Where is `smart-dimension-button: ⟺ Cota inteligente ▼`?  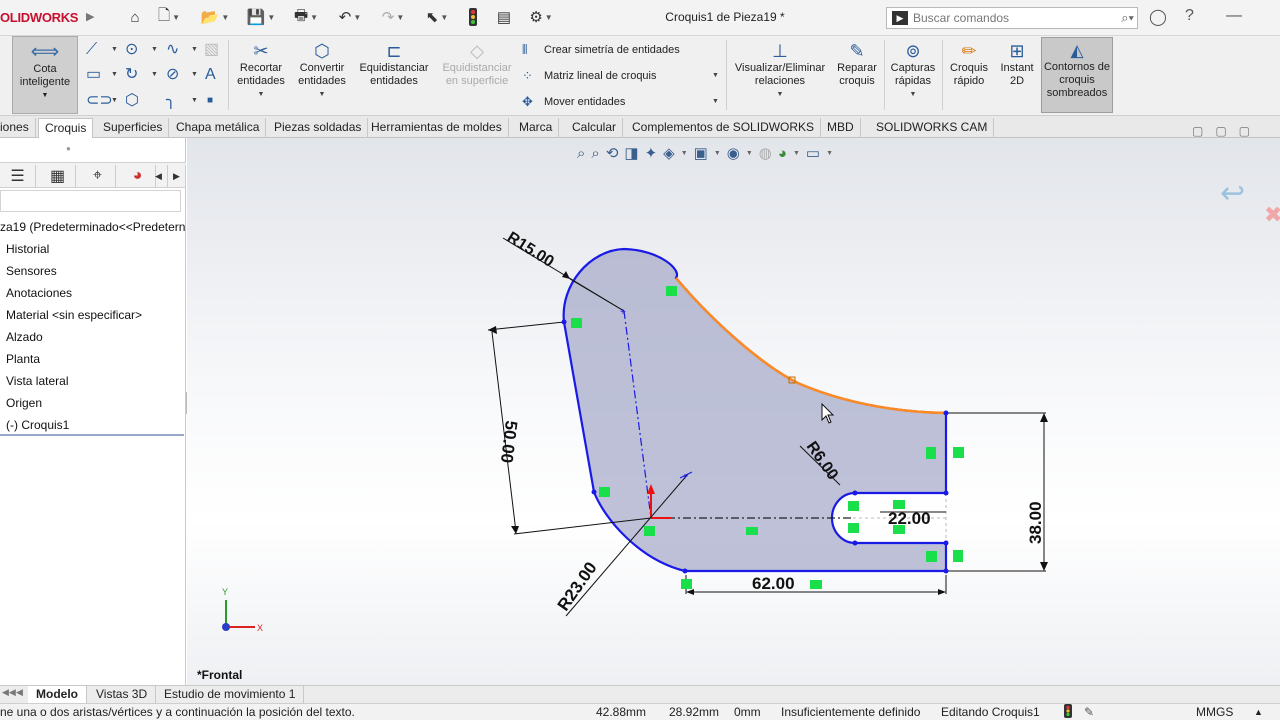 smart-dimension-button: ⟺ Cota inteligente ▼ is located at coordinates (45, 75).